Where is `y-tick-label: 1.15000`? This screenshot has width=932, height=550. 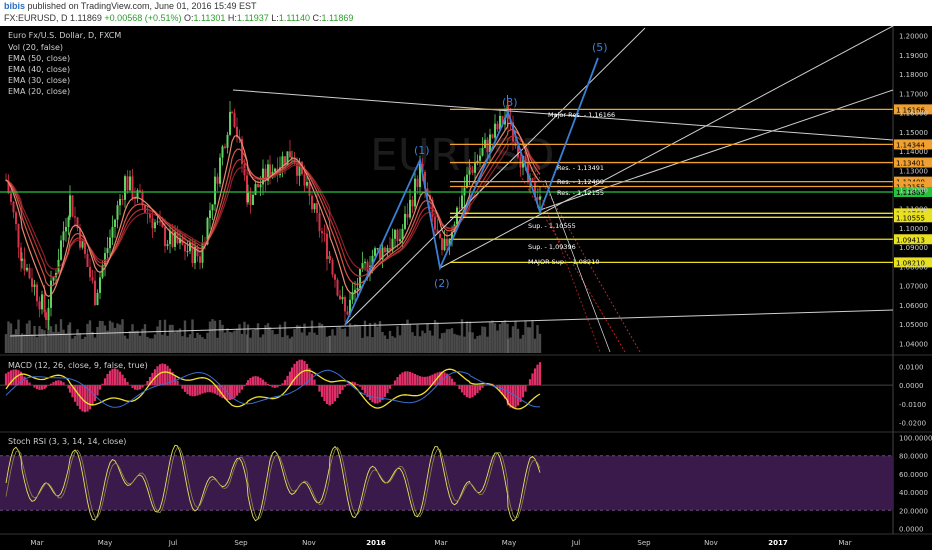 y-tick-label: 1.15000 is located at coordinates (913, 133).